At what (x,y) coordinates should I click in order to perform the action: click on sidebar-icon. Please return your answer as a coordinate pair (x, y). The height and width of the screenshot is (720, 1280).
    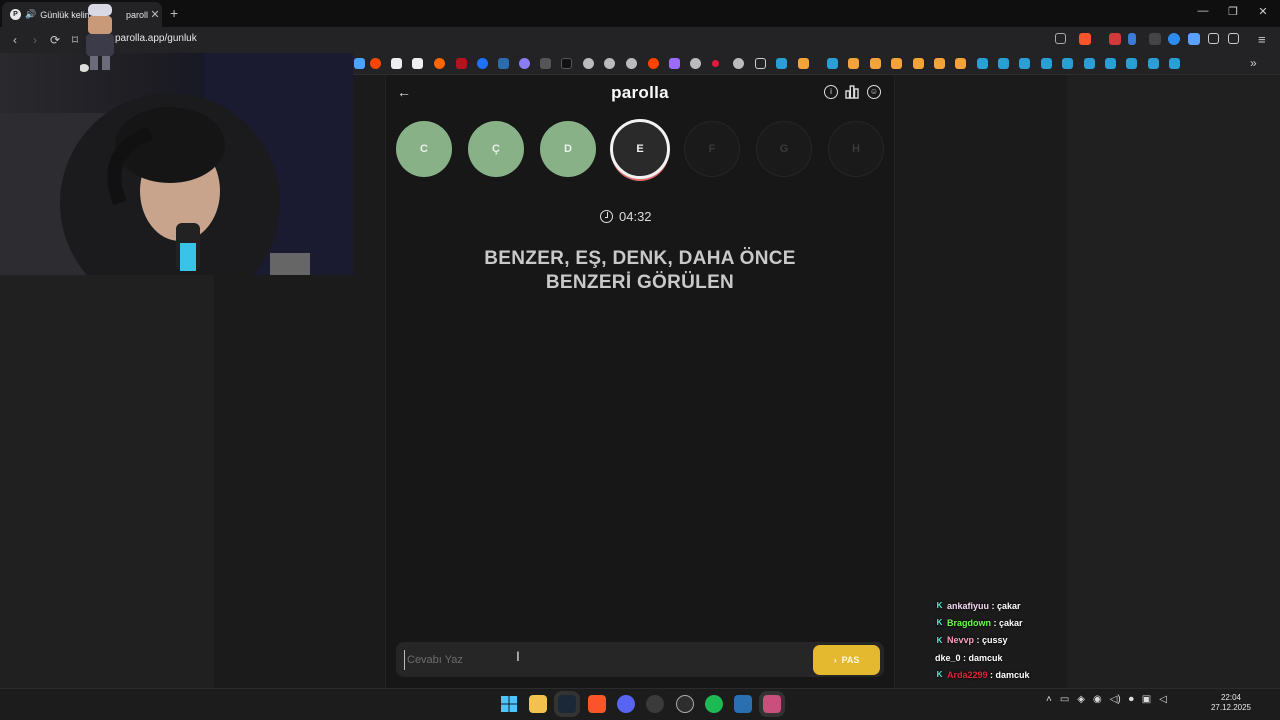
    Looking at the image, I should click on (1233, 38).